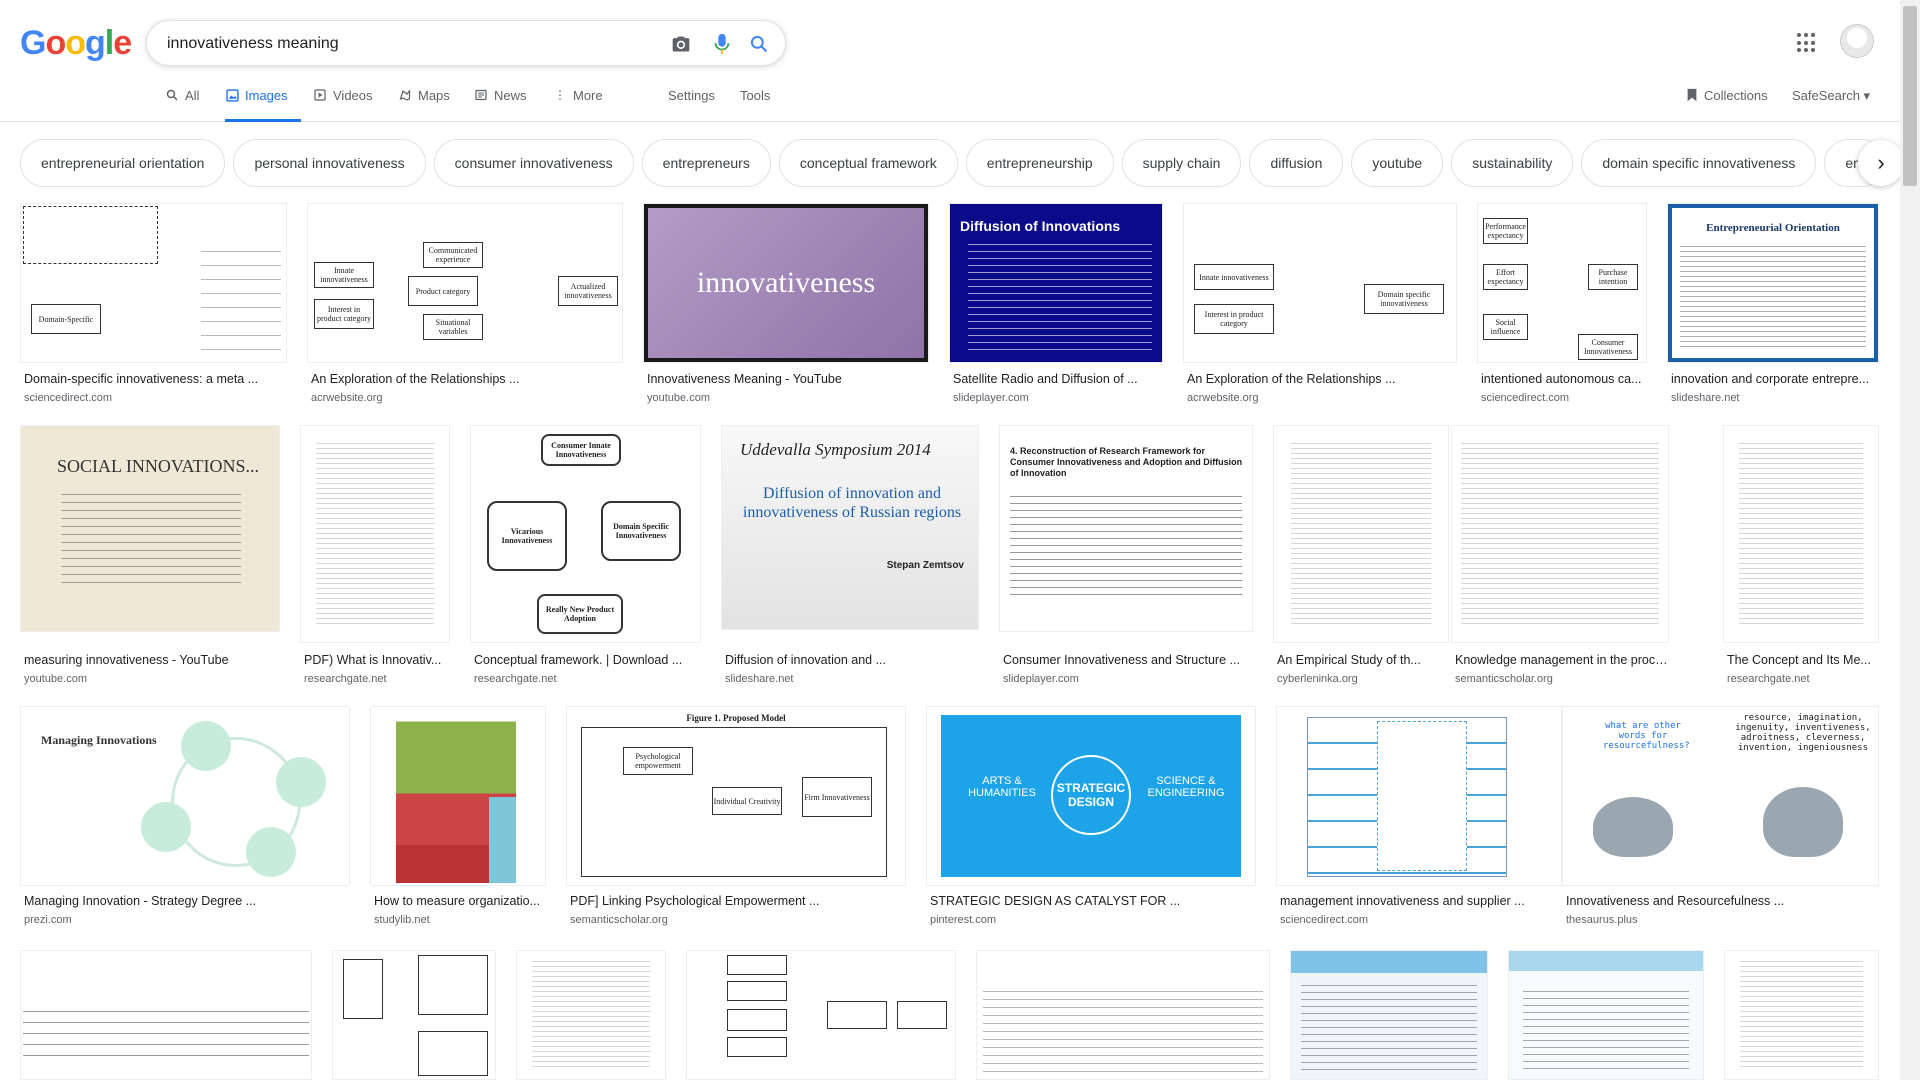  I want to click on avatar, so click(1857, 41).